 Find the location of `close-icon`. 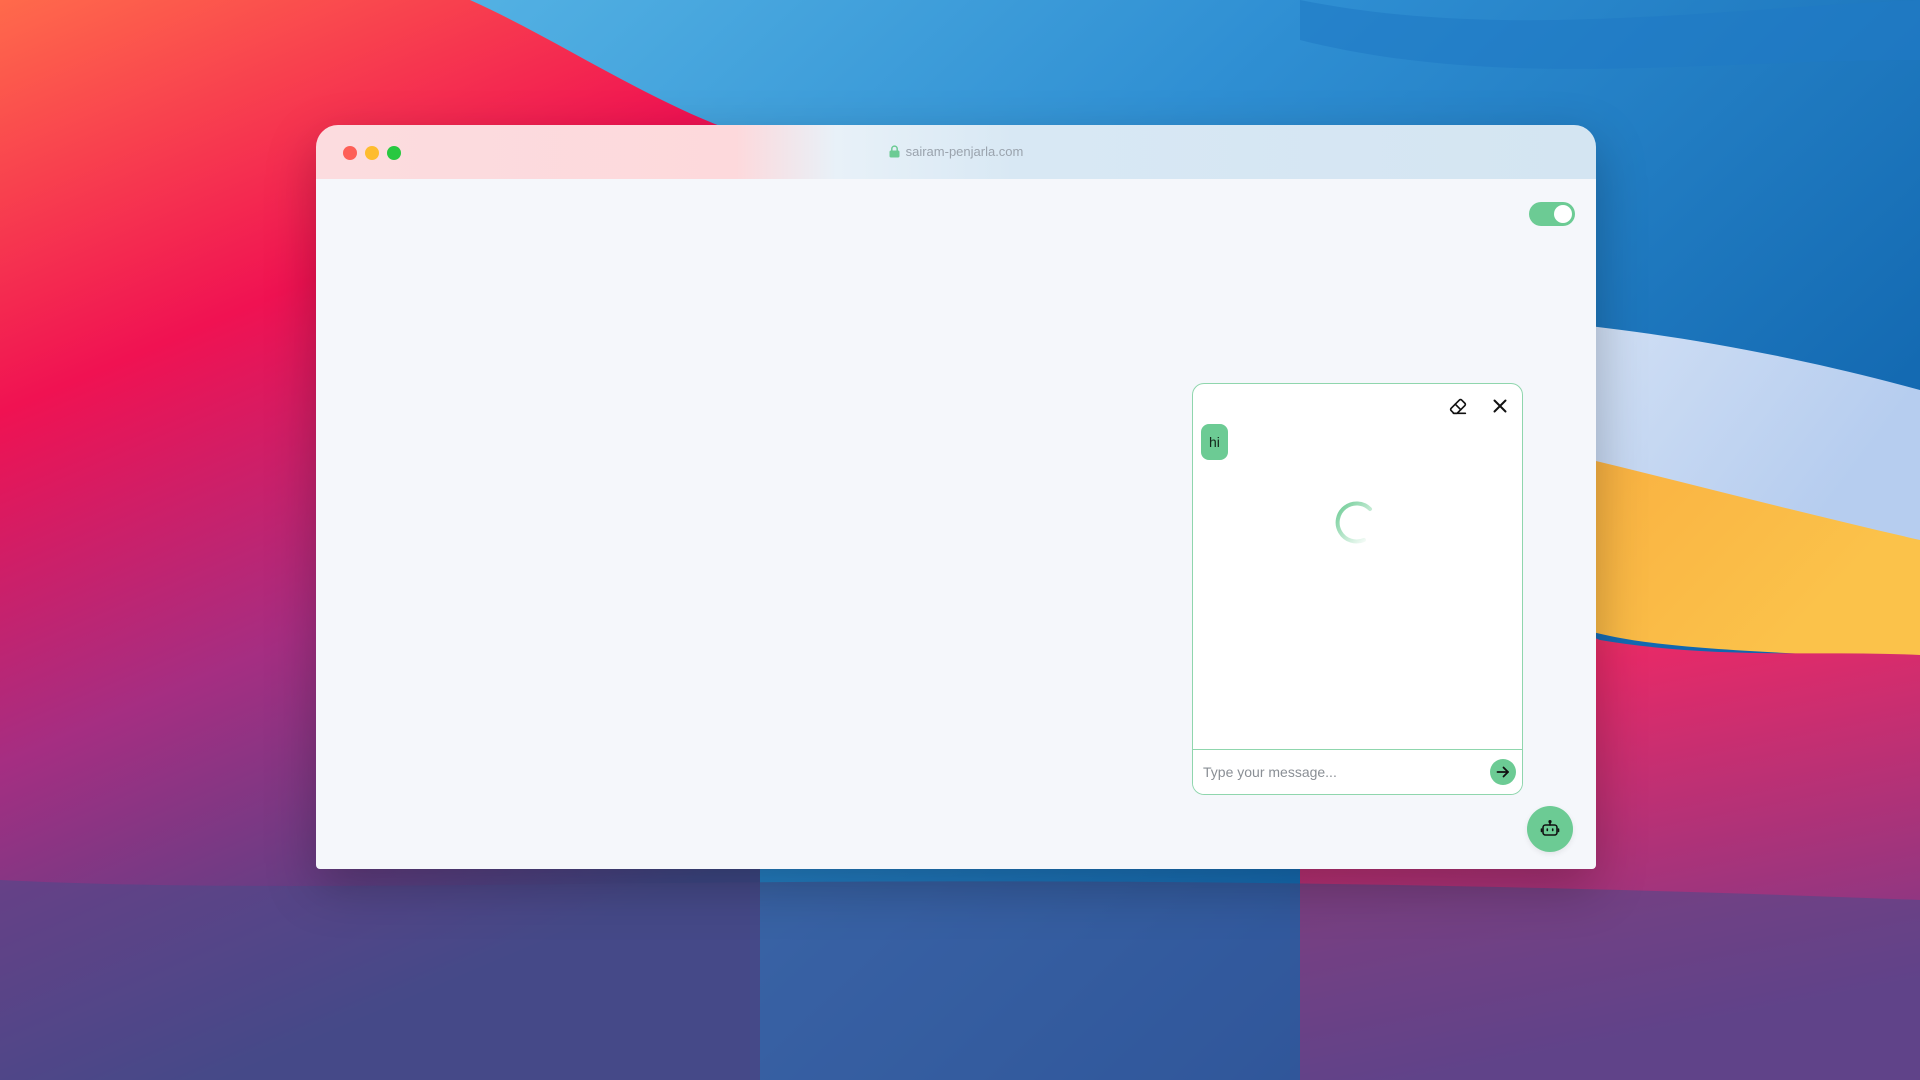

close-icon is located at coordinates (1500, 406).